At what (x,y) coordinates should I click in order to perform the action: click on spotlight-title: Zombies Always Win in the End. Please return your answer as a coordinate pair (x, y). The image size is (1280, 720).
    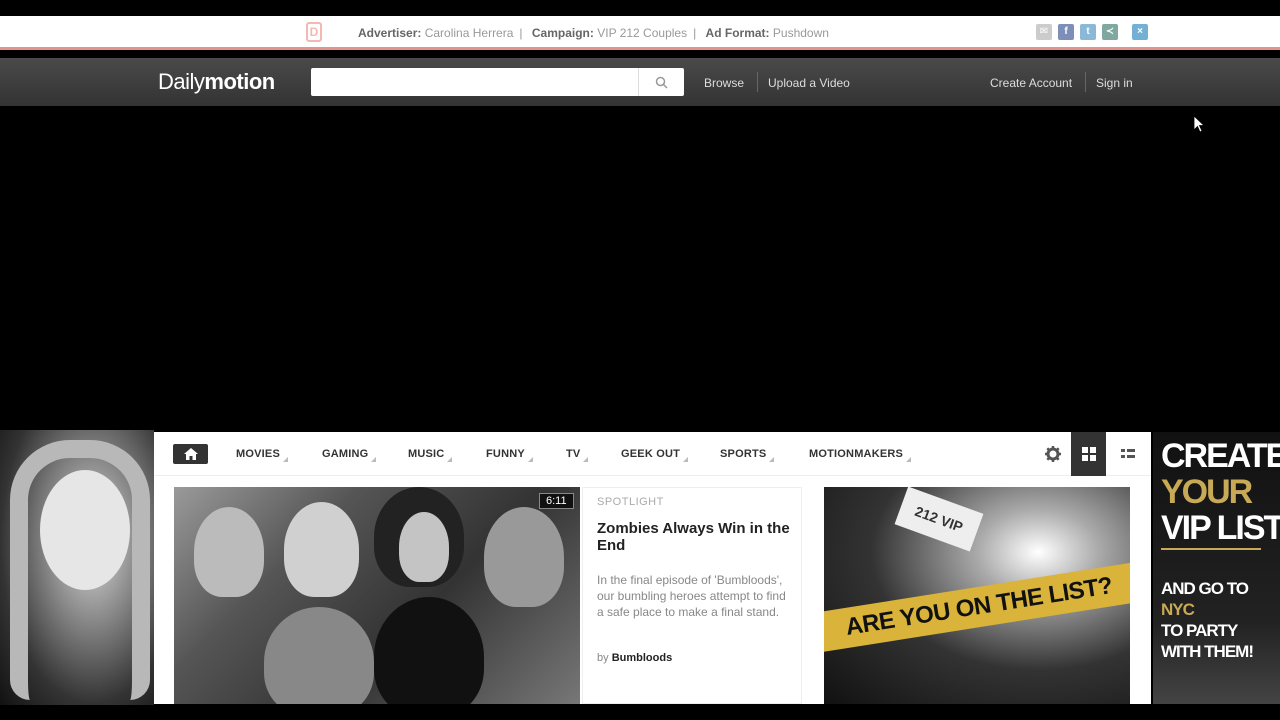
    Looking at the image, I should click on (695, 537).